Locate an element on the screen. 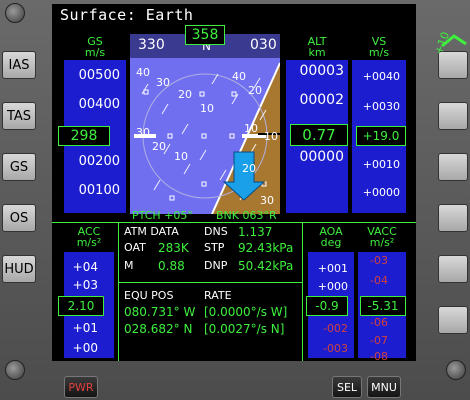 Image resolution: width=470 pixels, height=400 pixels. gs-tick: 00100 is located at coordinates (99, 190).